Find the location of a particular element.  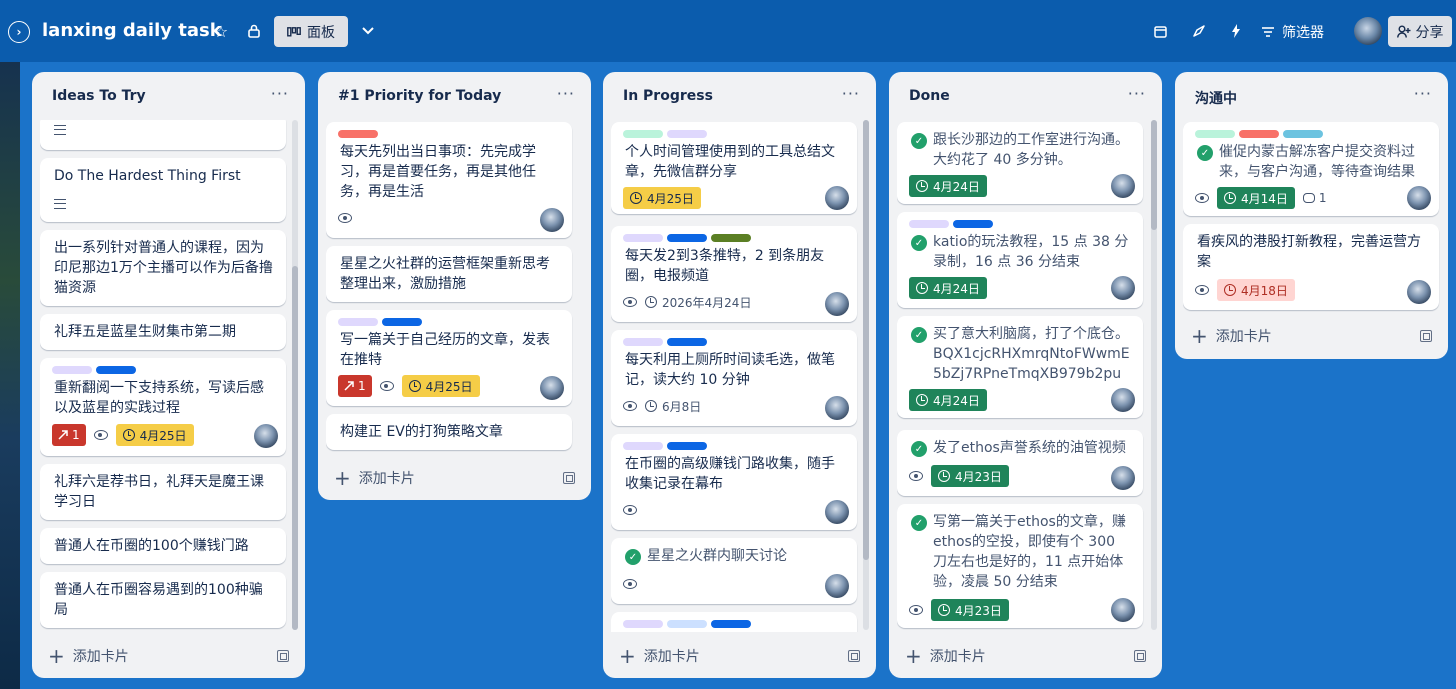

list-card: 普通人在币圈容易遇到的100种骗局 is located at coordinates (163, 600).